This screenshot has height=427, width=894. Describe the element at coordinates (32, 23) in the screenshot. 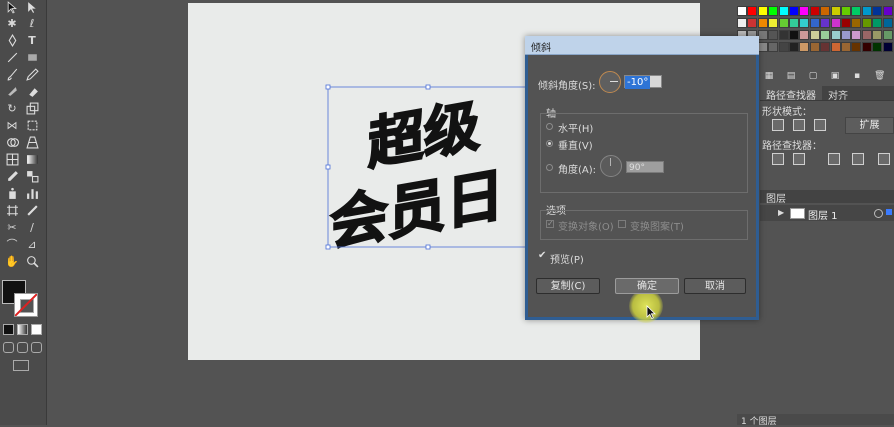

I see `lasso-tool-icon: ℓ` at that location.